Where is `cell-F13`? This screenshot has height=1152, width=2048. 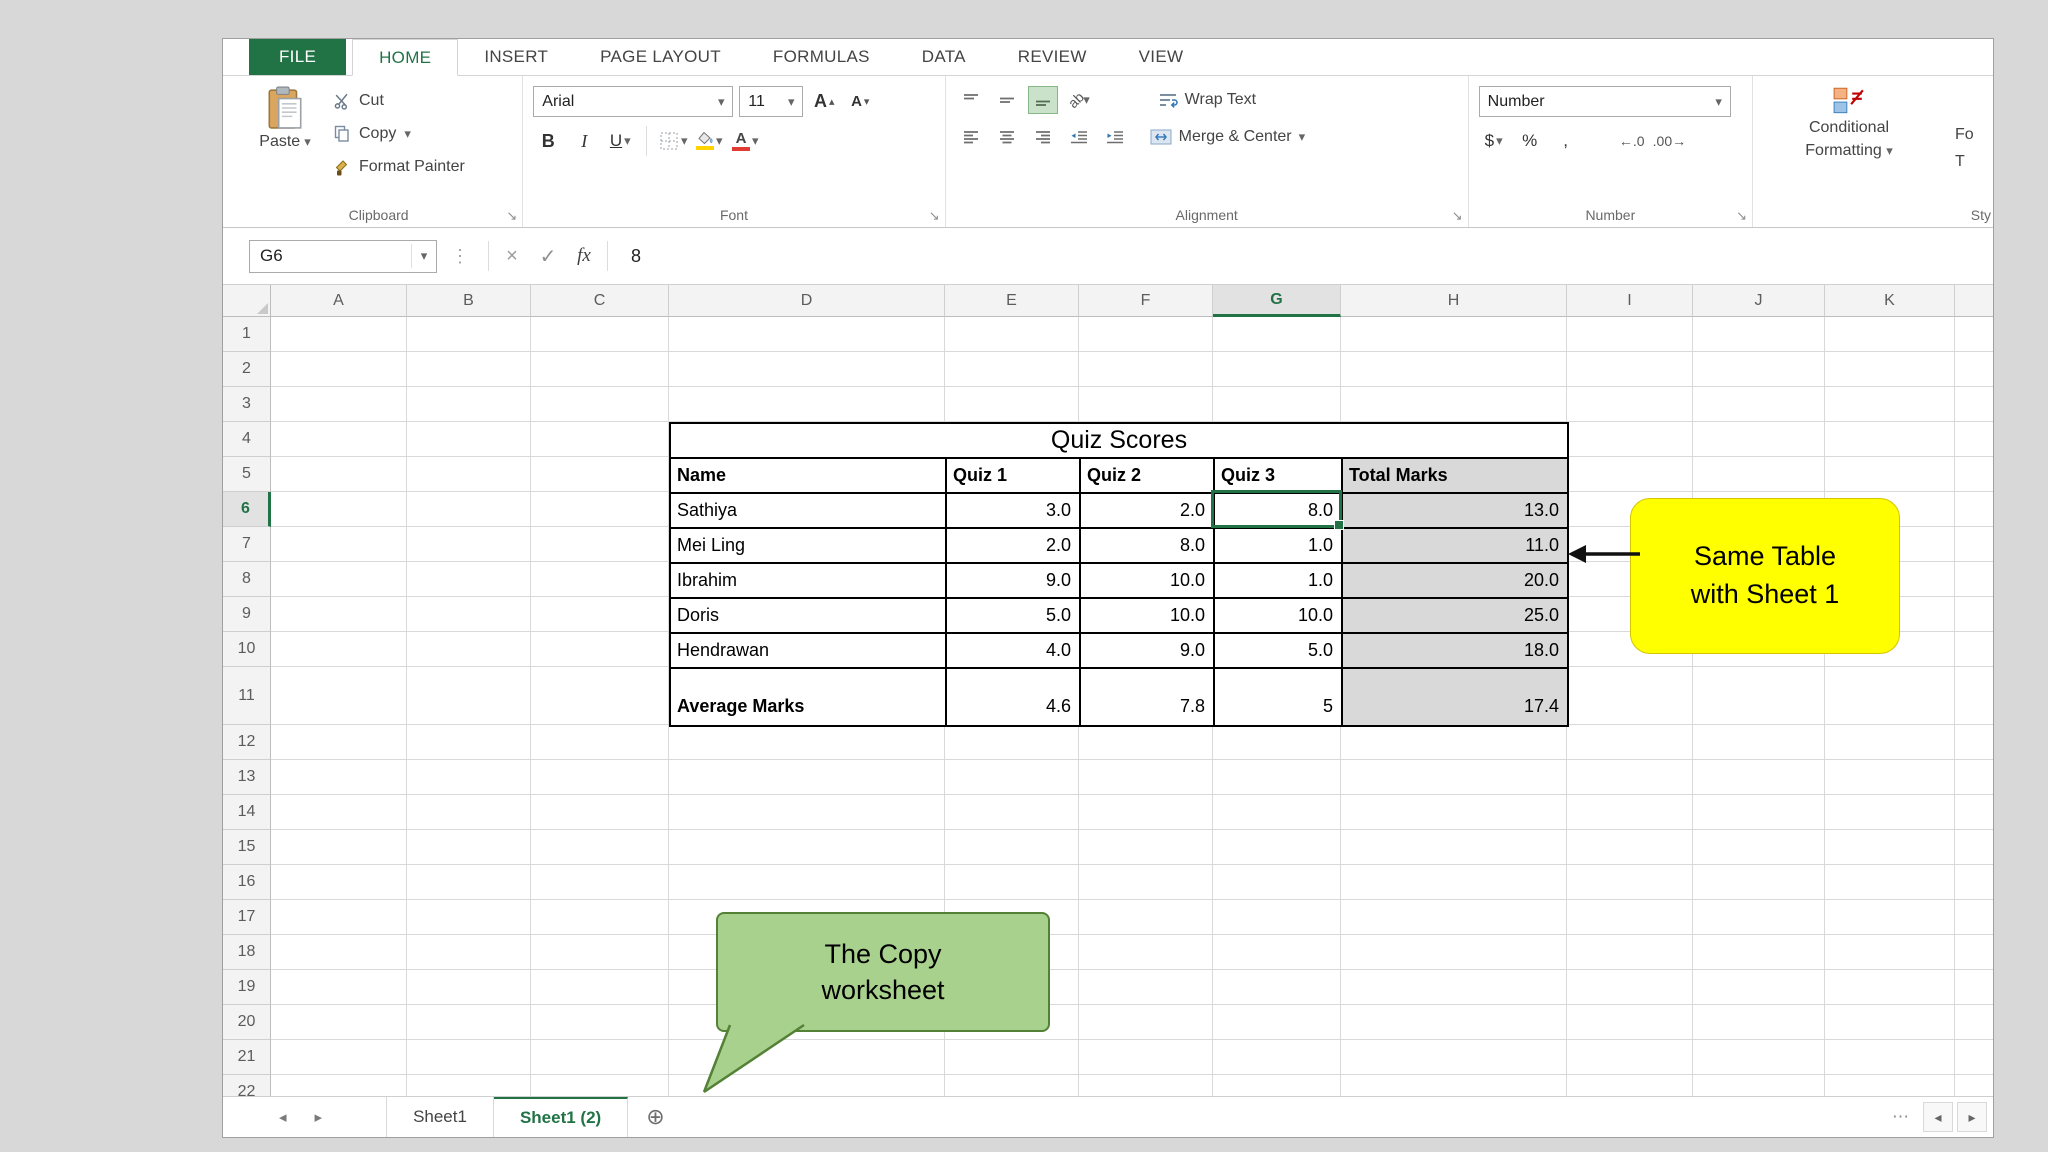
cell-F13 is located at coordinates (1146, 777).